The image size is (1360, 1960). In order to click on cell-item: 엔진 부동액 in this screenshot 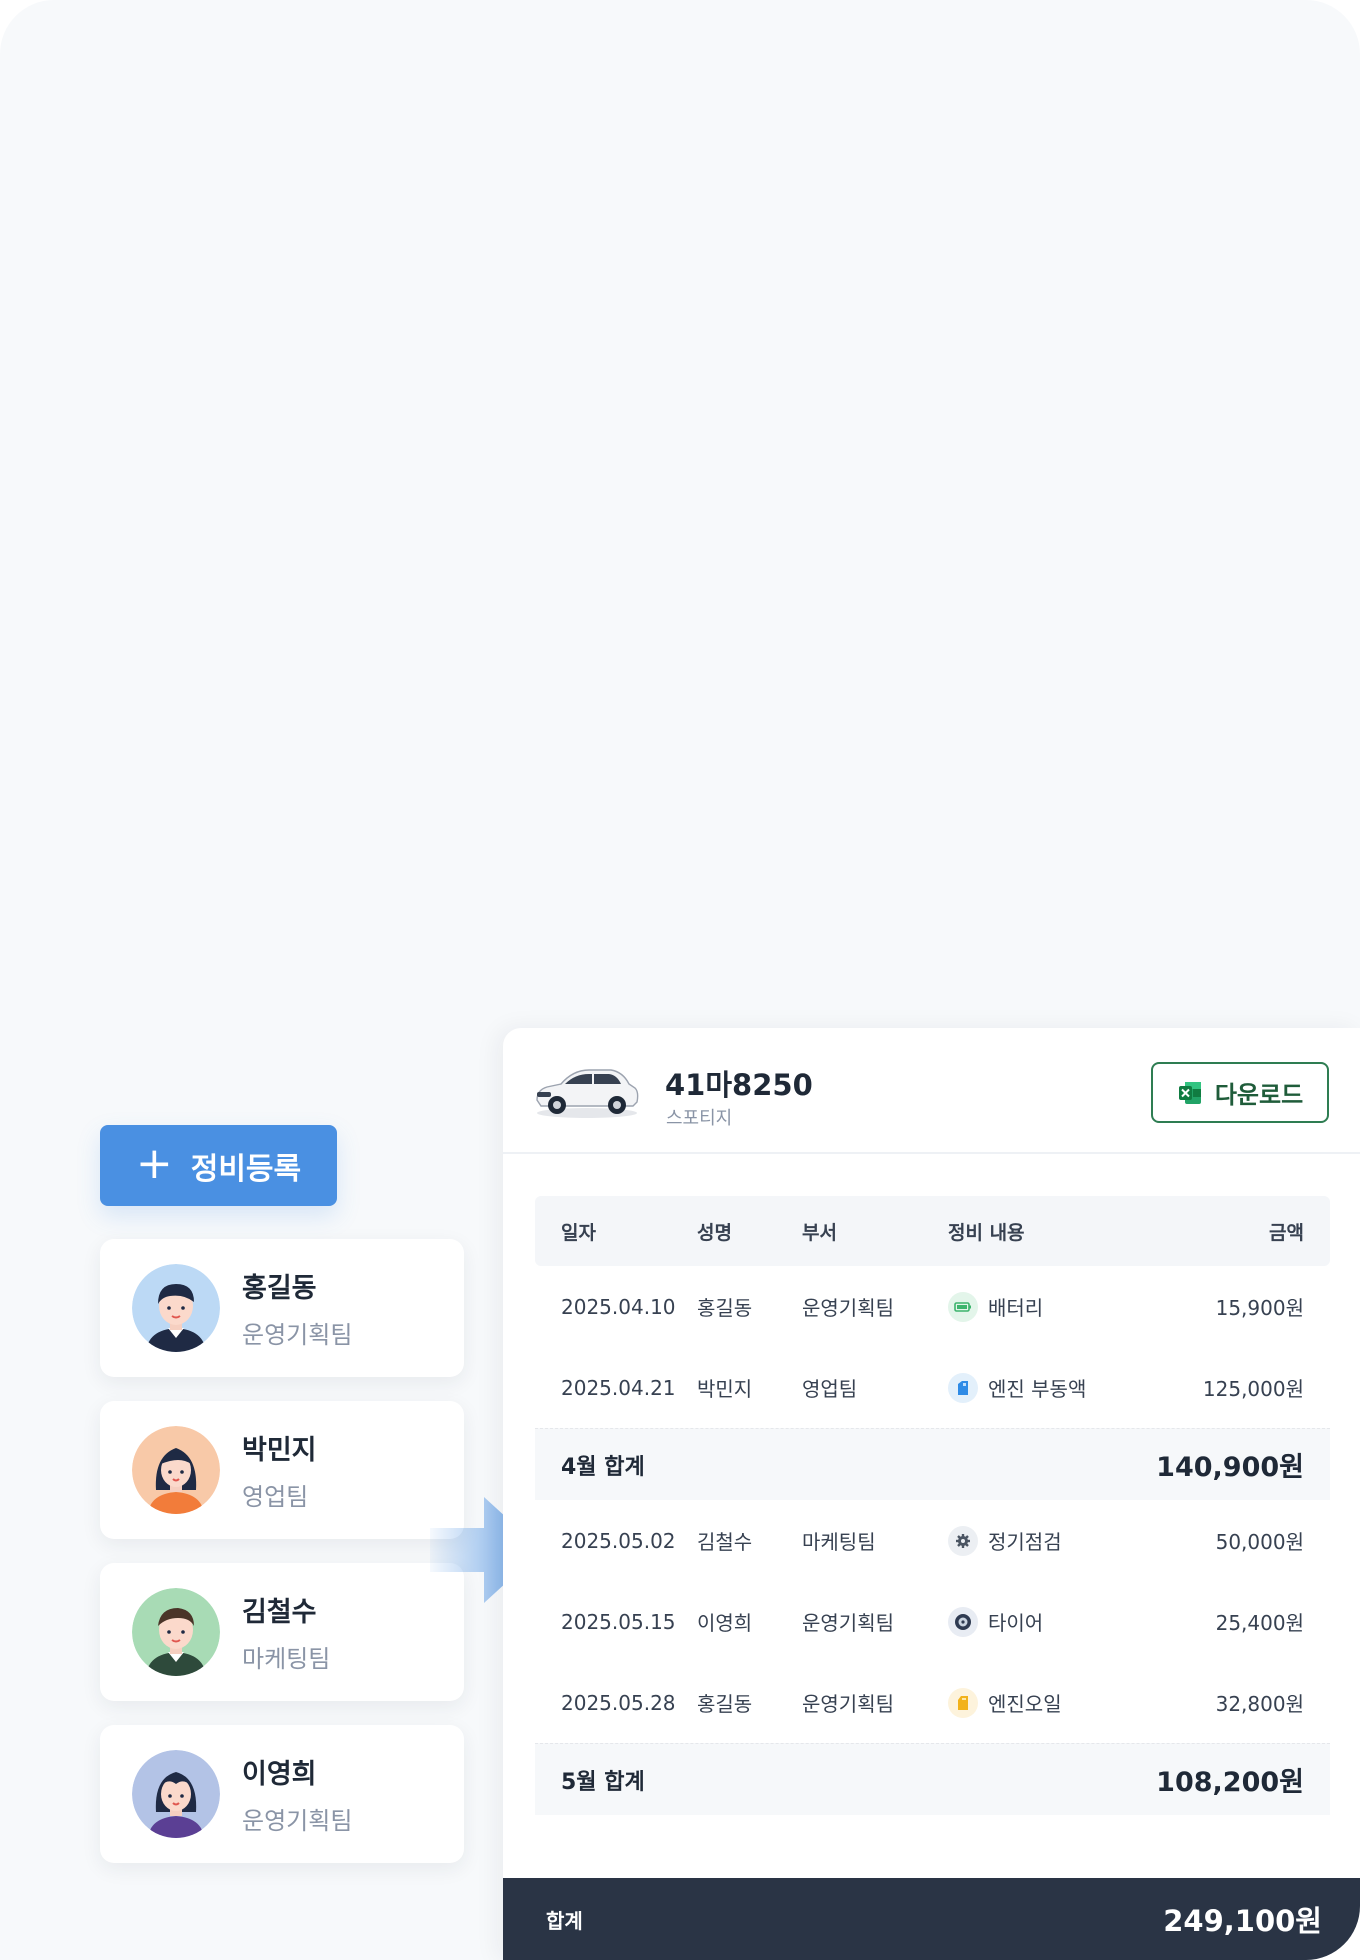, I will do `click(1058, 1387)`.